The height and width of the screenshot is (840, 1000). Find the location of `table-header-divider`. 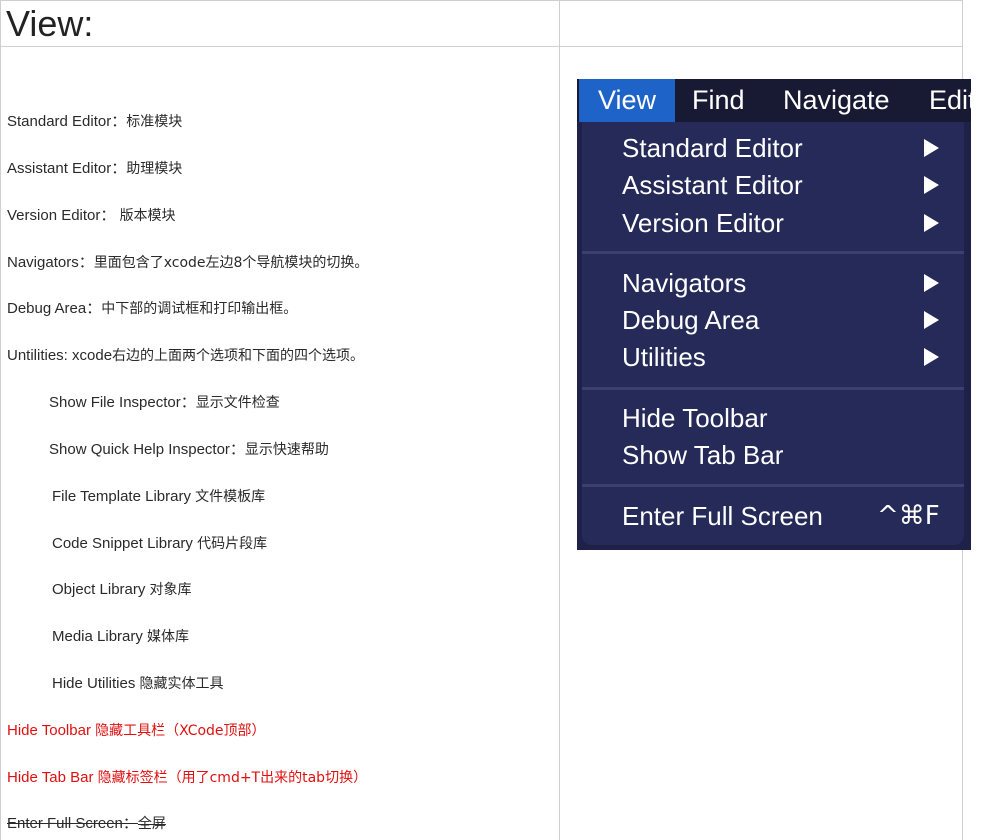

table-header-divider is located at coordinates (481, 46).